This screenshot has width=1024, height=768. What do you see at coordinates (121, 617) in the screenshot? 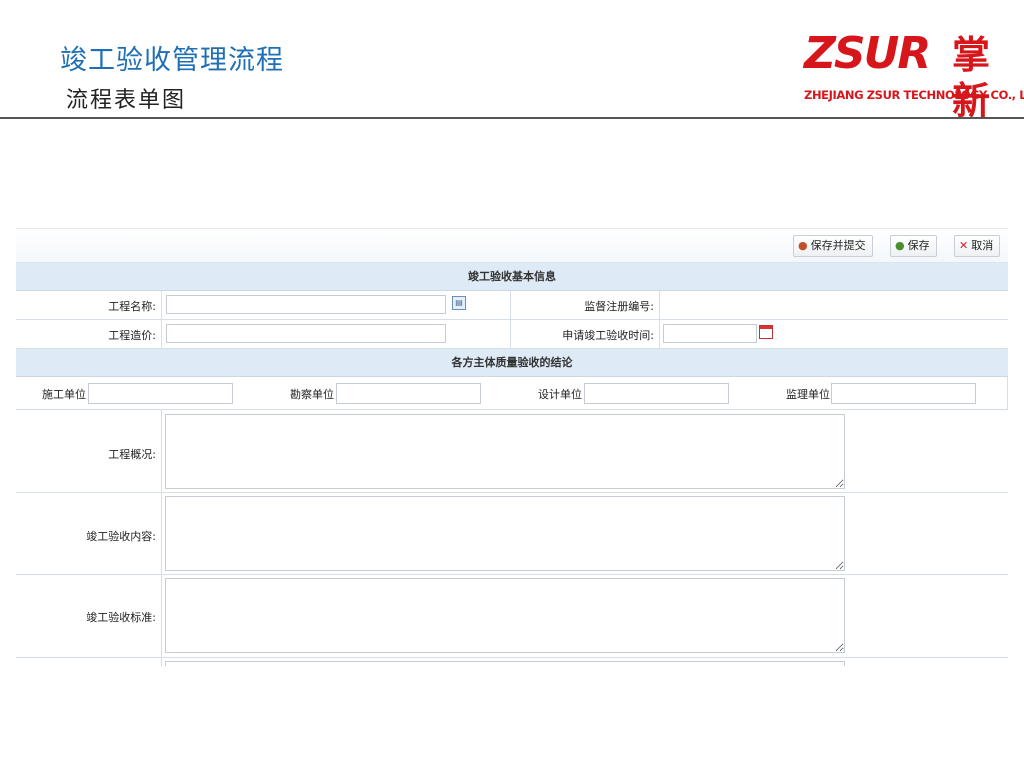
I see `standard-label: 竣工验收标准:` at bounding box center [121, 617].